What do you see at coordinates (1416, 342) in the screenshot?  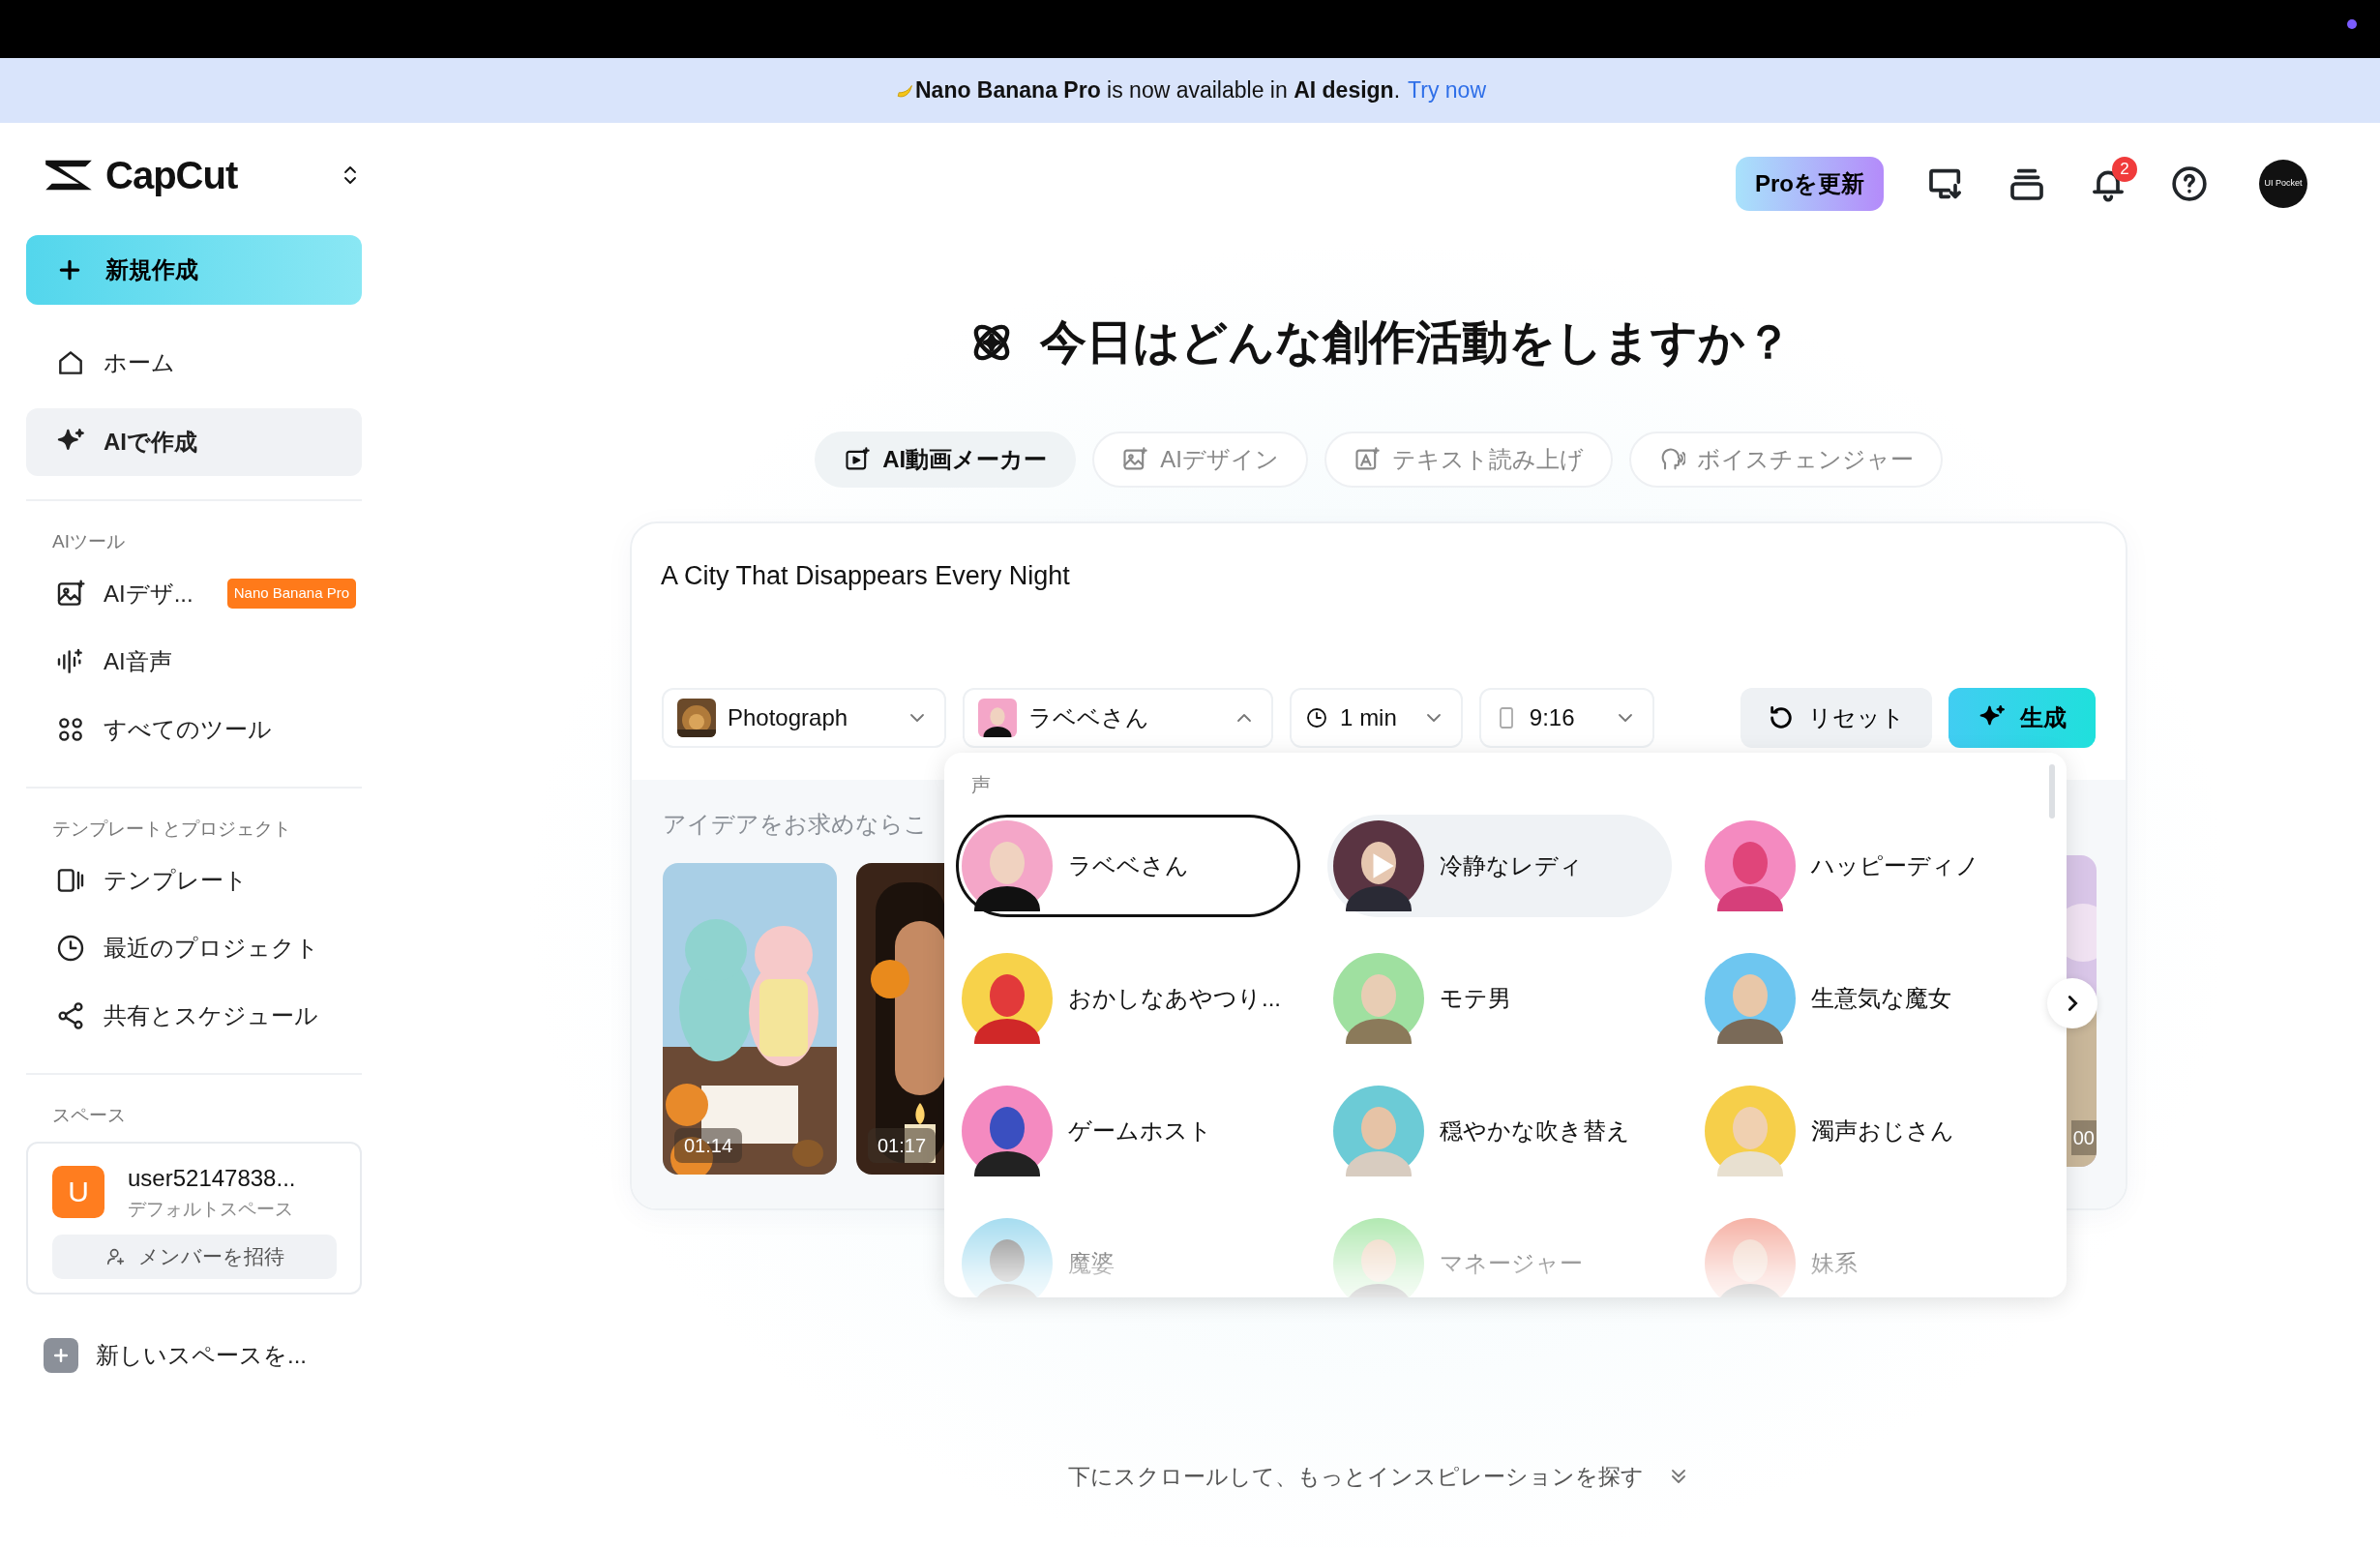 I see `page-title: 今日はどんな創作活動をしますか？` at bounding box center [1416, 342].